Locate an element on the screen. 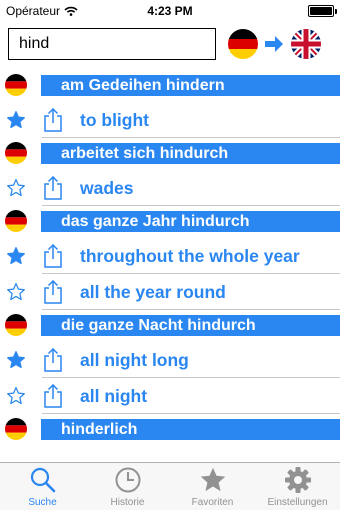  tab-label: Einstellungen is located at coordinates (297, 502).